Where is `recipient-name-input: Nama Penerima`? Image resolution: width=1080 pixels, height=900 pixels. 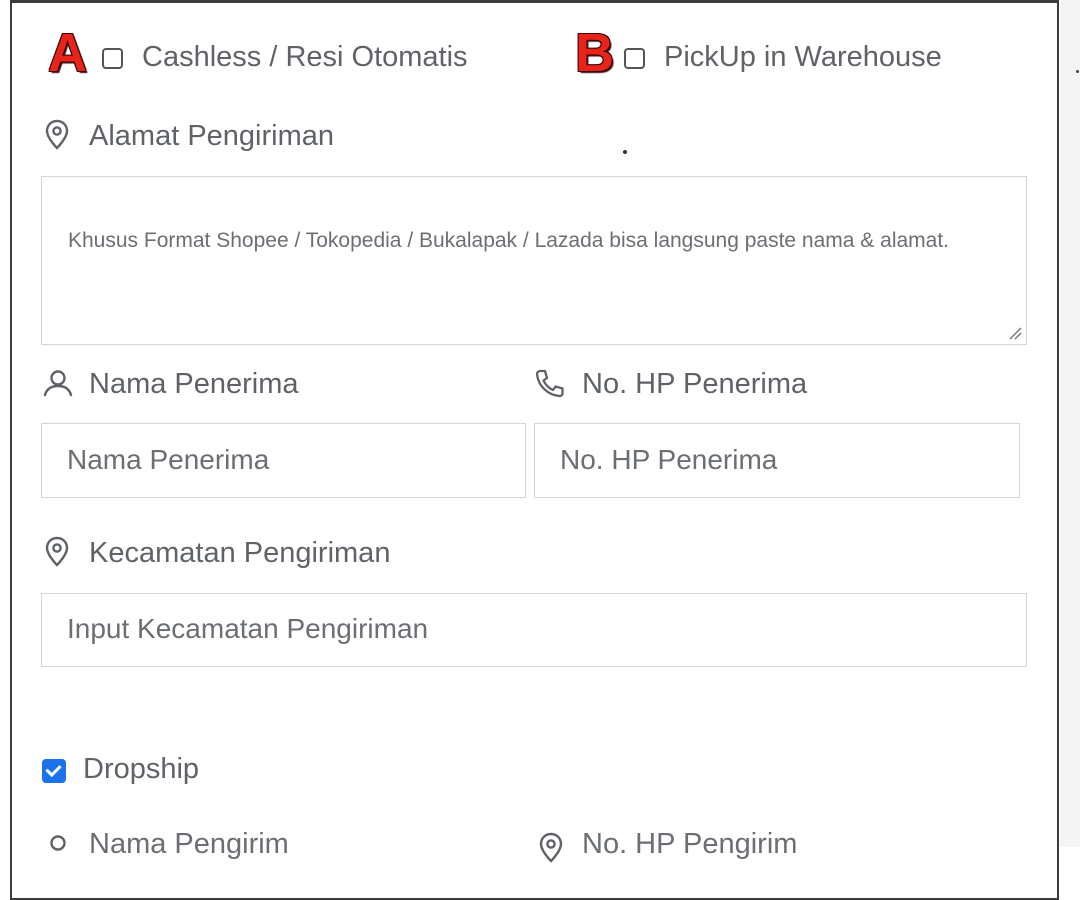 recipient-name-input: Nama Penerima is located at coordinates (283, 460).